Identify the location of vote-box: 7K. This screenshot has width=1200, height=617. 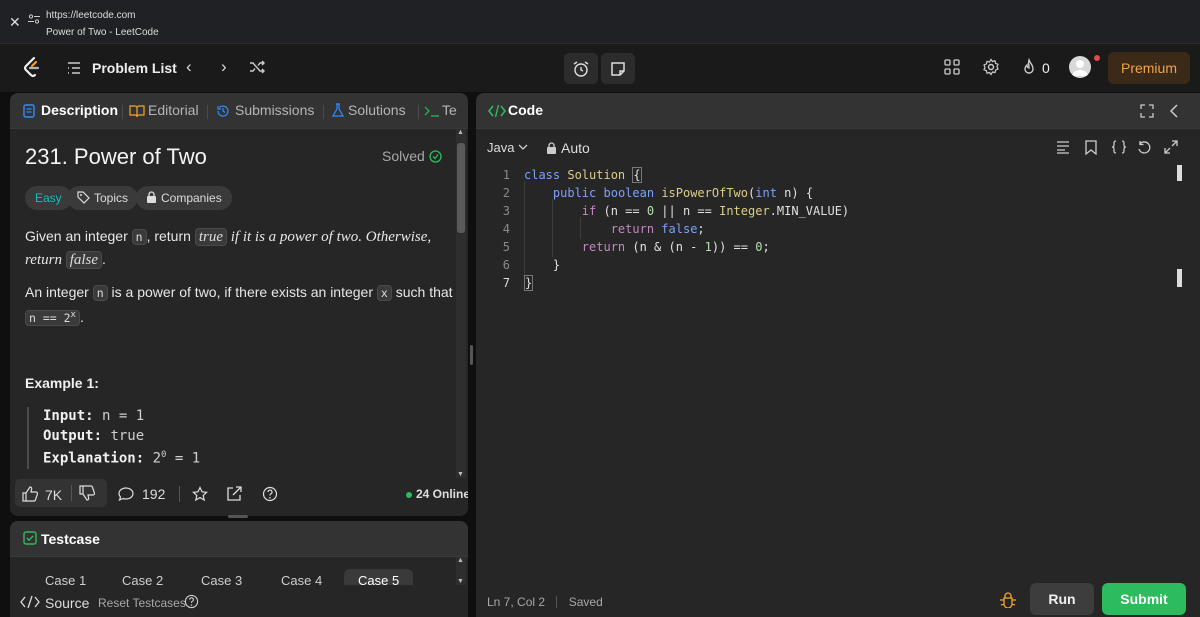
(61, 493).